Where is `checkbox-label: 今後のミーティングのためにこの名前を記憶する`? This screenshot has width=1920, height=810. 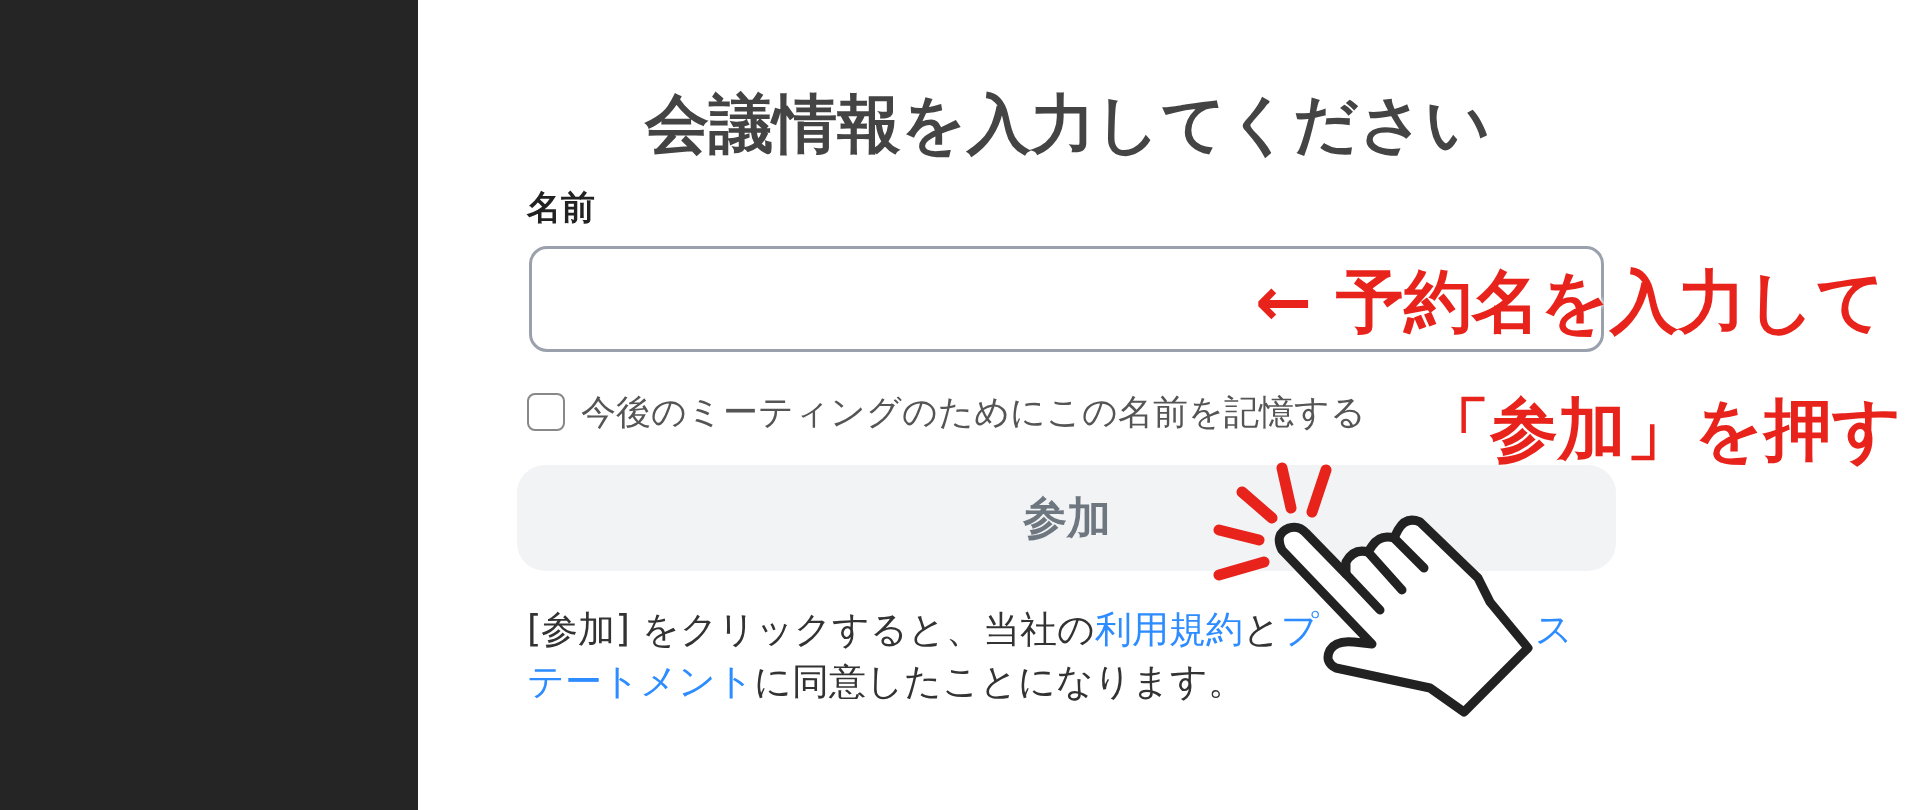 checkbox-label: 今後のミーティングのためにこの名前を記憶する is located at coordinates (973, 412).